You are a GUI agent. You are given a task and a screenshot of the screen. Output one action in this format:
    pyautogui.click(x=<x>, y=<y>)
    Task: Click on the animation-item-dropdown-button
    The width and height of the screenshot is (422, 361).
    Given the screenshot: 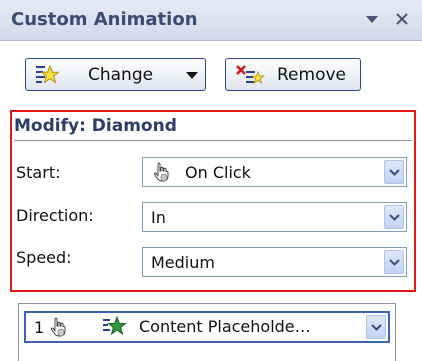 What is the action you would take?
    pyautogui.click(x=376, y=327)
    